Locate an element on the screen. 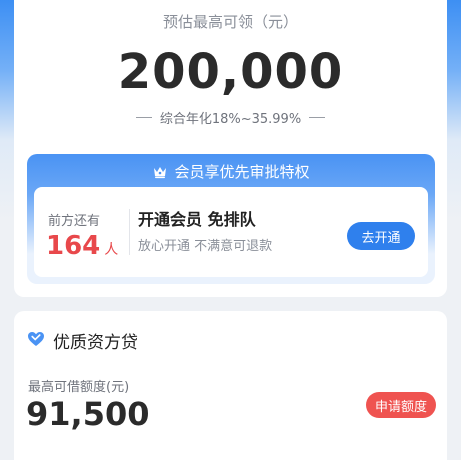 This screenshot has width=461, height=460. loan-title-row: 优质资方贷 is located at coordinates (82, 340).